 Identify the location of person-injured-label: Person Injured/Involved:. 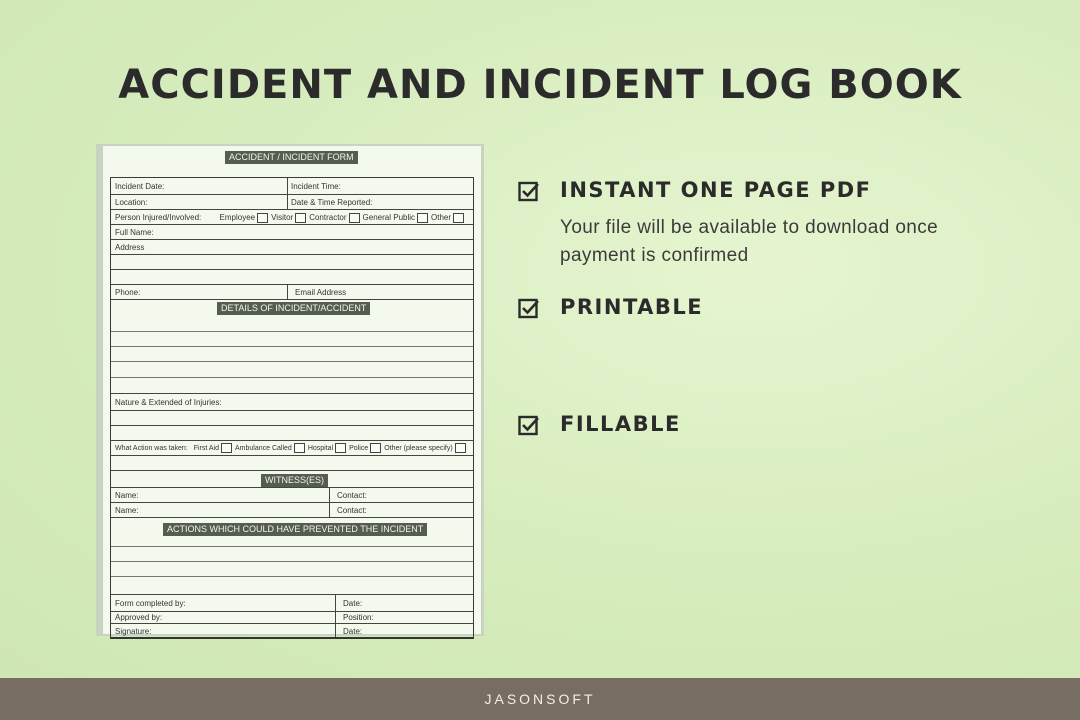
(158, 217).